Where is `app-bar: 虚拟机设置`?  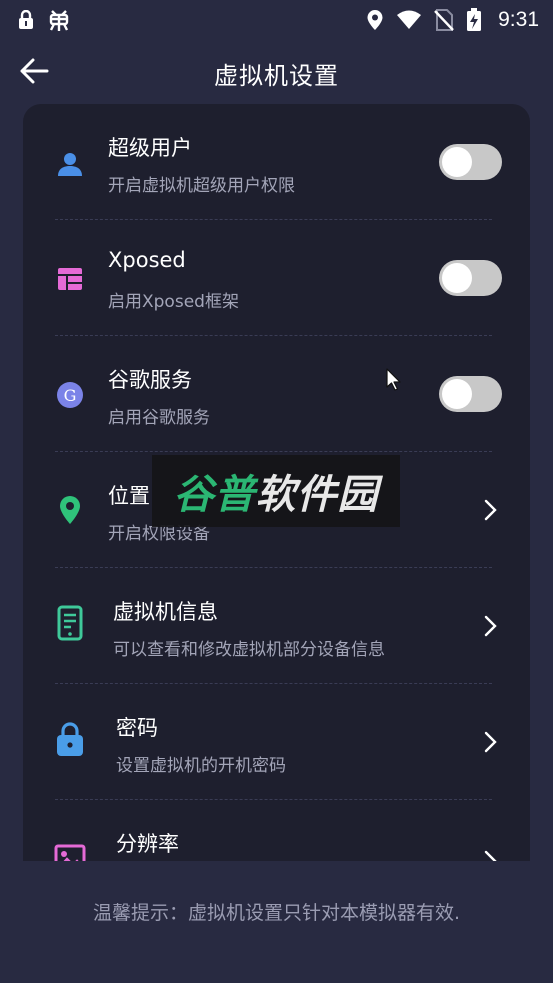 app-bar: 虚拟机设置 is located at coordinates (276, 71).